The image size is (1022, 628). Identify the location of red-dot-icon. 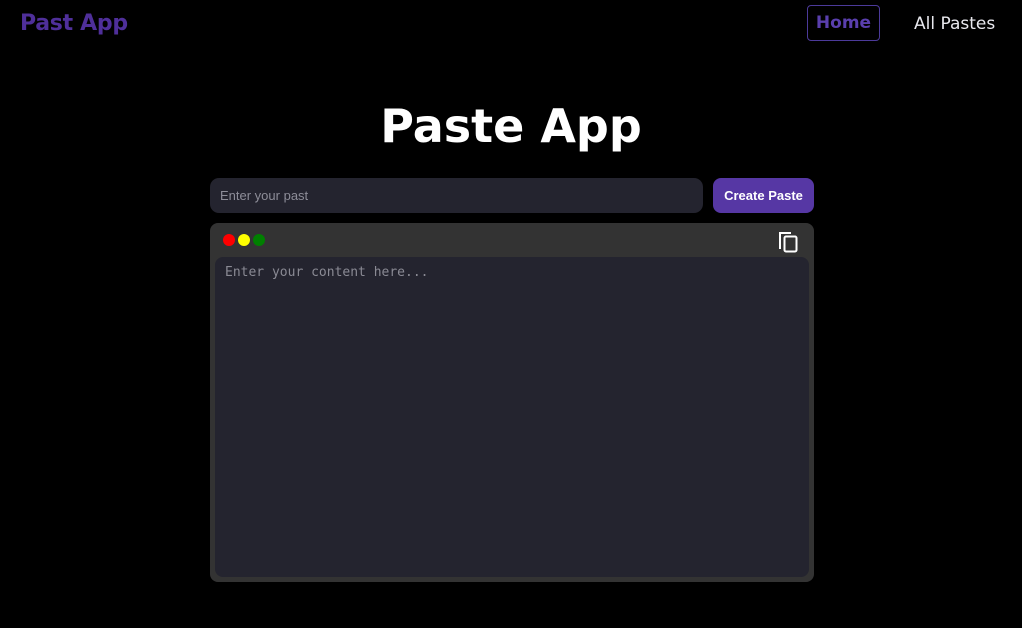
(229, 240).